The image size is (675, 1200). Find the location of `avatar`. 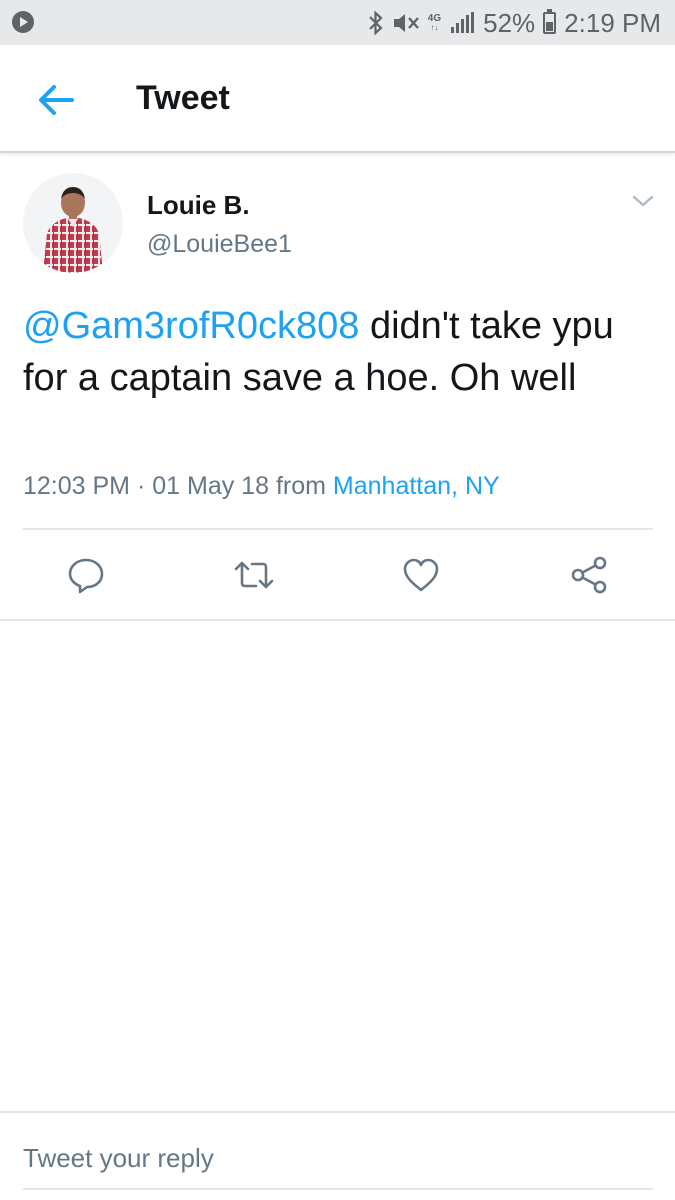

avatar is located at coordinates (73, 223).